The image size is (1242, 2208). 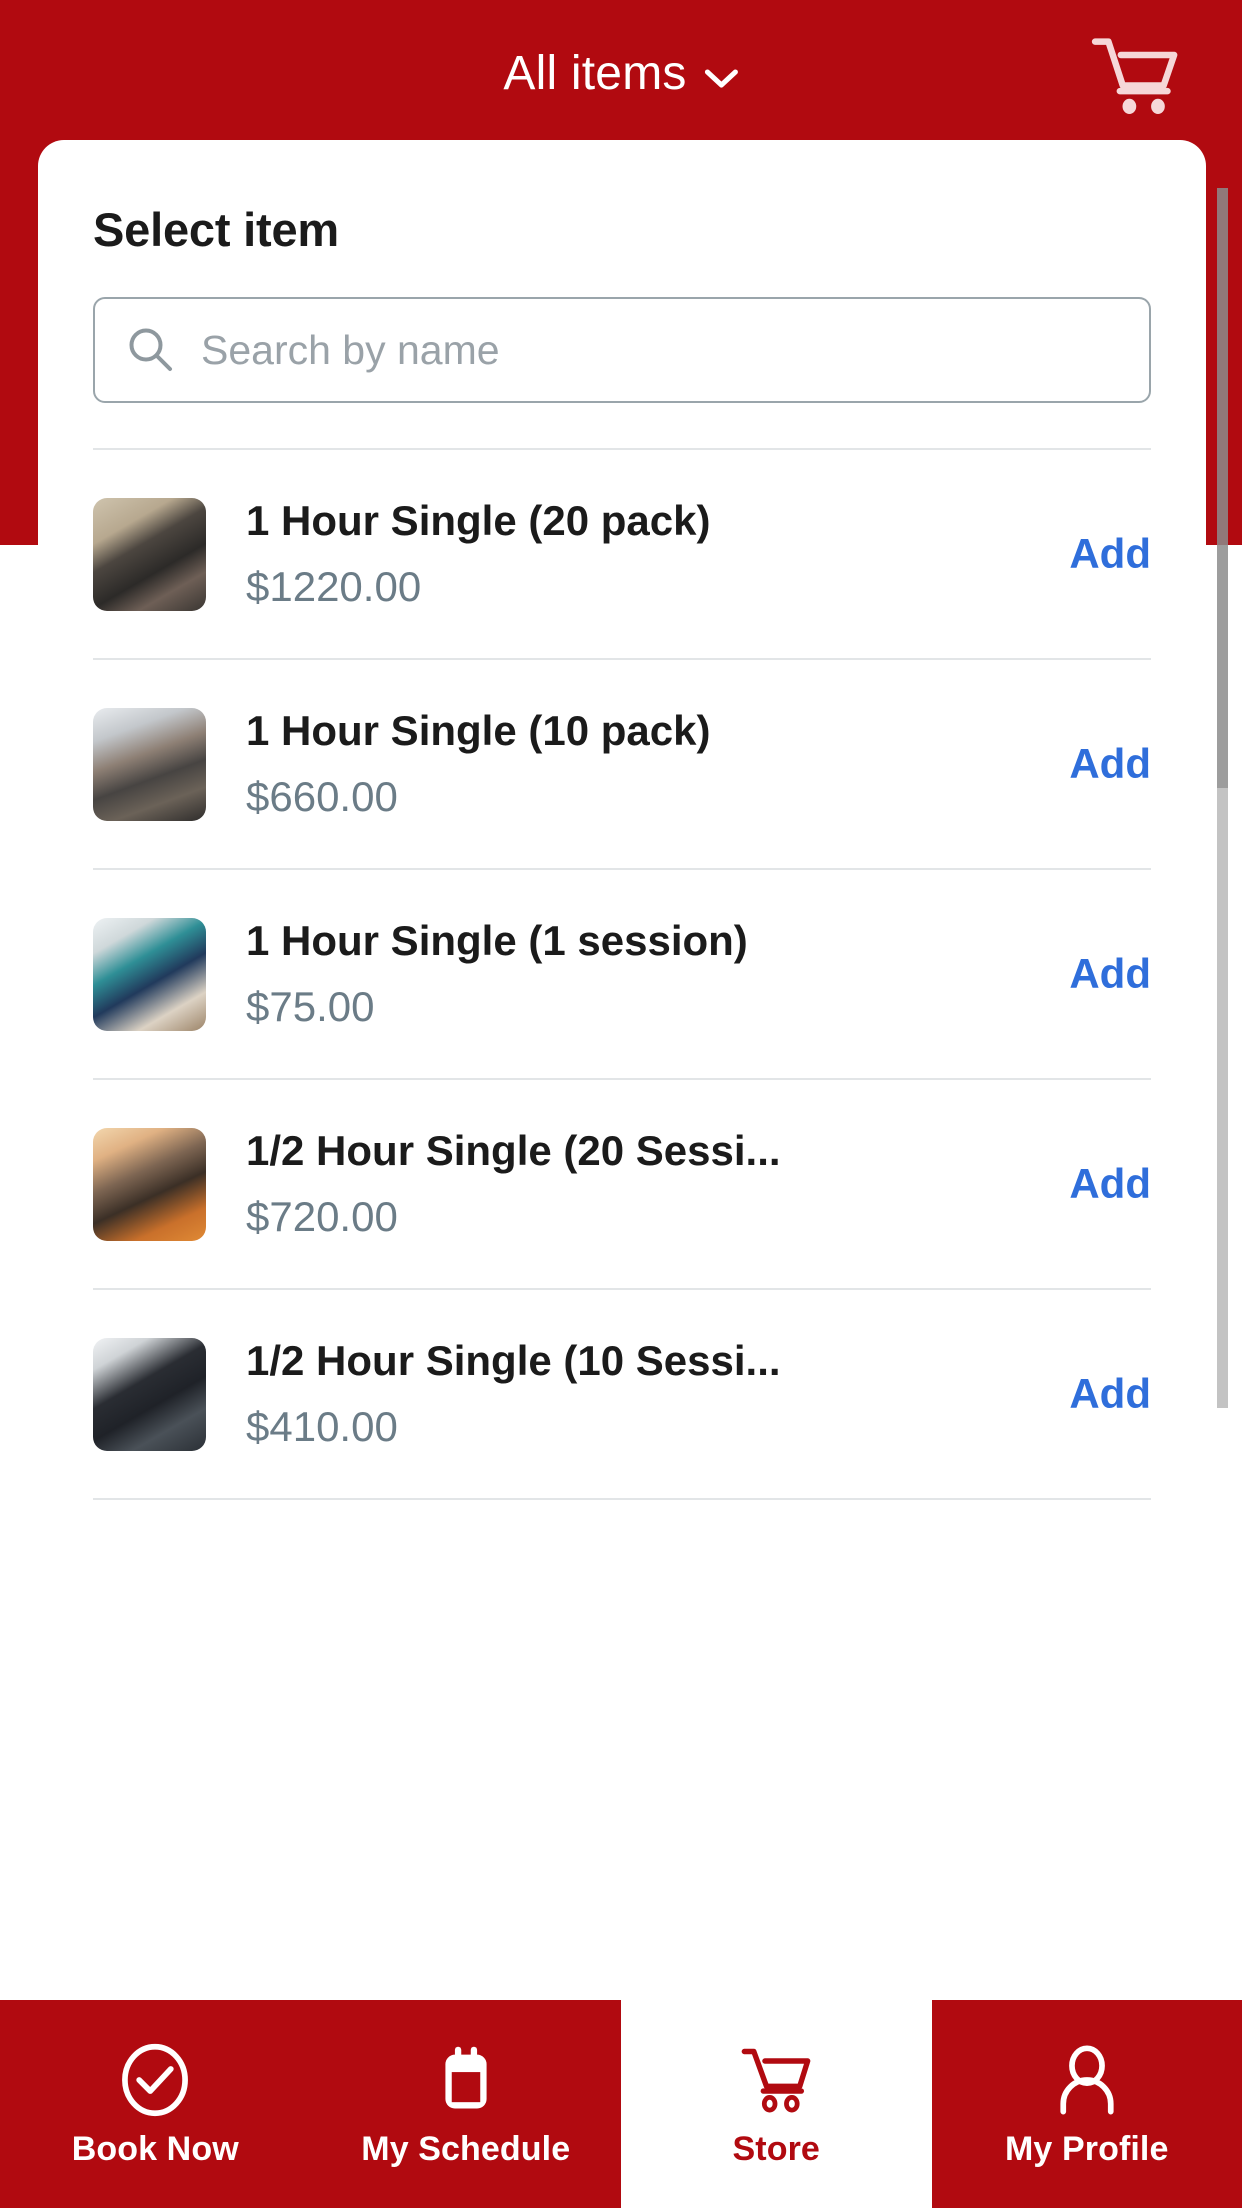 What do you see at coordinates (622, 1499) in the screenshot?
I see `list-divider` at bounding box center [622, 1499].